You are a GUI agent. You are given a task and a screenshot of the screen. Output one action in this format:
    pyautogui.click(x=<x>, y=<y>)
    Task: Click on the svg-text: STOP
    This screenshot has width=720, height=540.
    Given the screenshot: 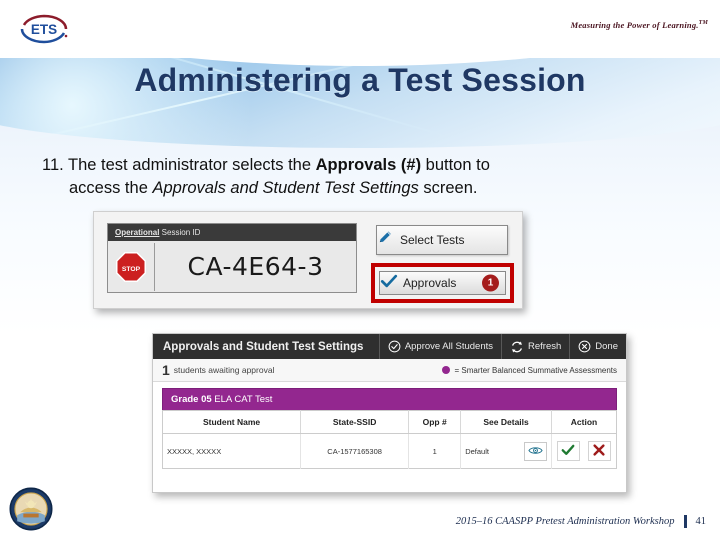 What is the action you would take?
    pyautogui.click(x=131, y=268)
    